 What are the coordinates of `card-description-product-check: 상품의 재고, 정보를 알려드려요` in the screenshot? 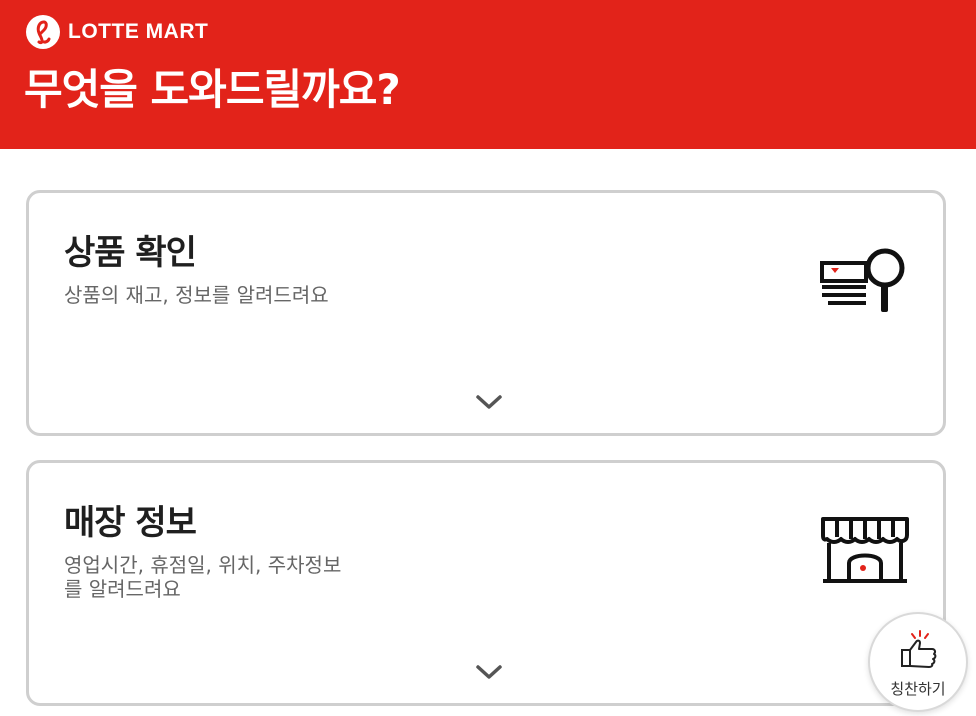 It's located at (196, 295).